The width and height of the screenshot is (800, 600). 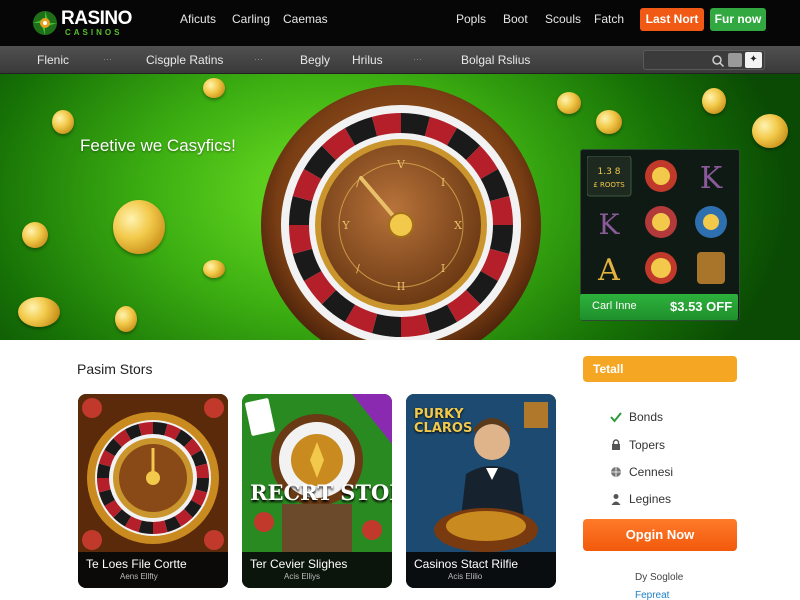 I want to click on lock-icon, so click(x=616, y=444).